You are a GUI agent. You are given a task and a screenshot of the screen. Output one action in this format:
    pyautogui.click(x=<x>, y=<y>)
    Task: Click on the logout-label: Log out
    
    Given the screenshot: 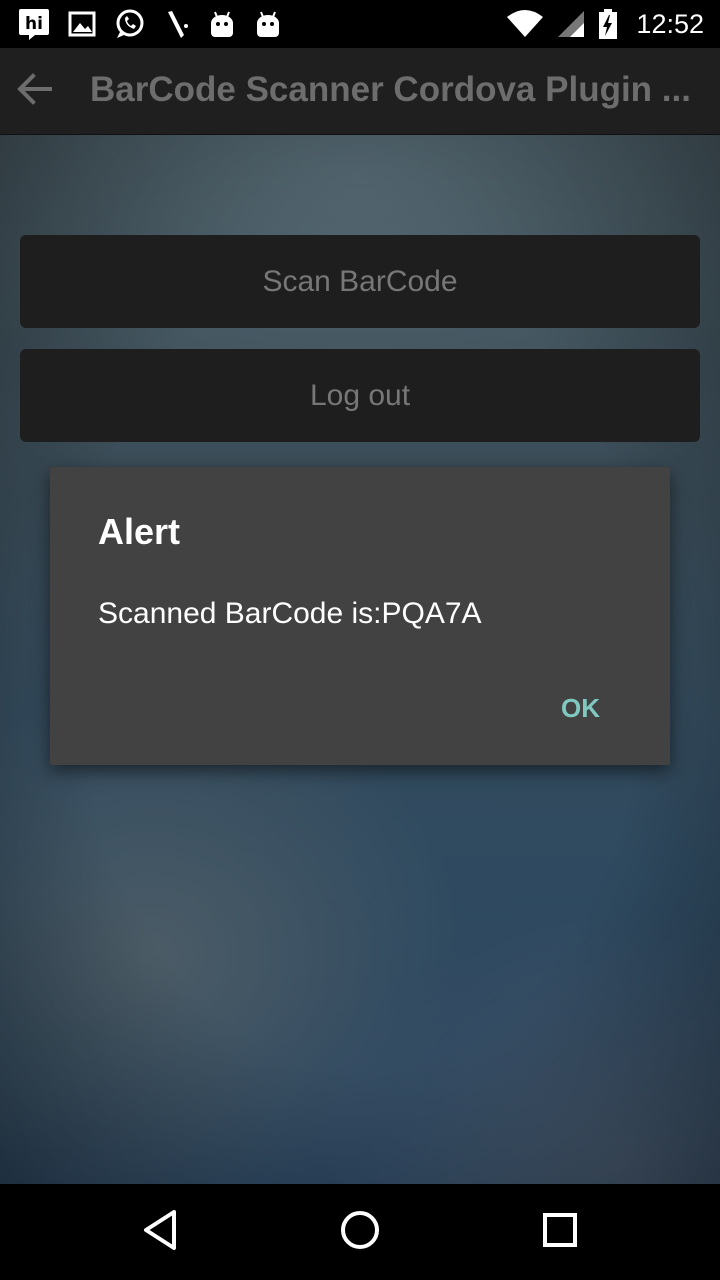 What is the action you would take?
    pyautogui.click(x=360, y=395)
    